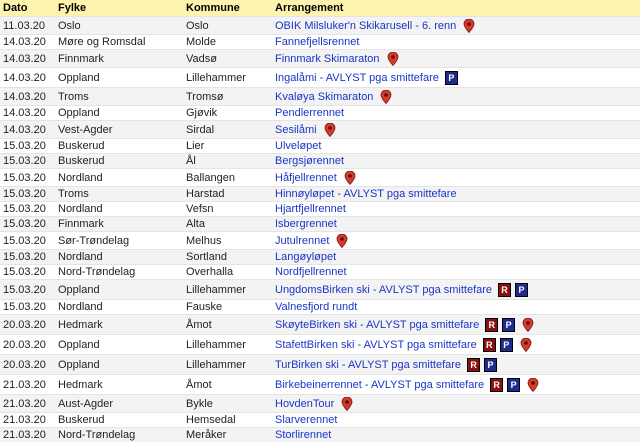 The width and height of the screenshot is (640, 442). I want to click on cell-kommune: Vadsø, so click(227, 59).